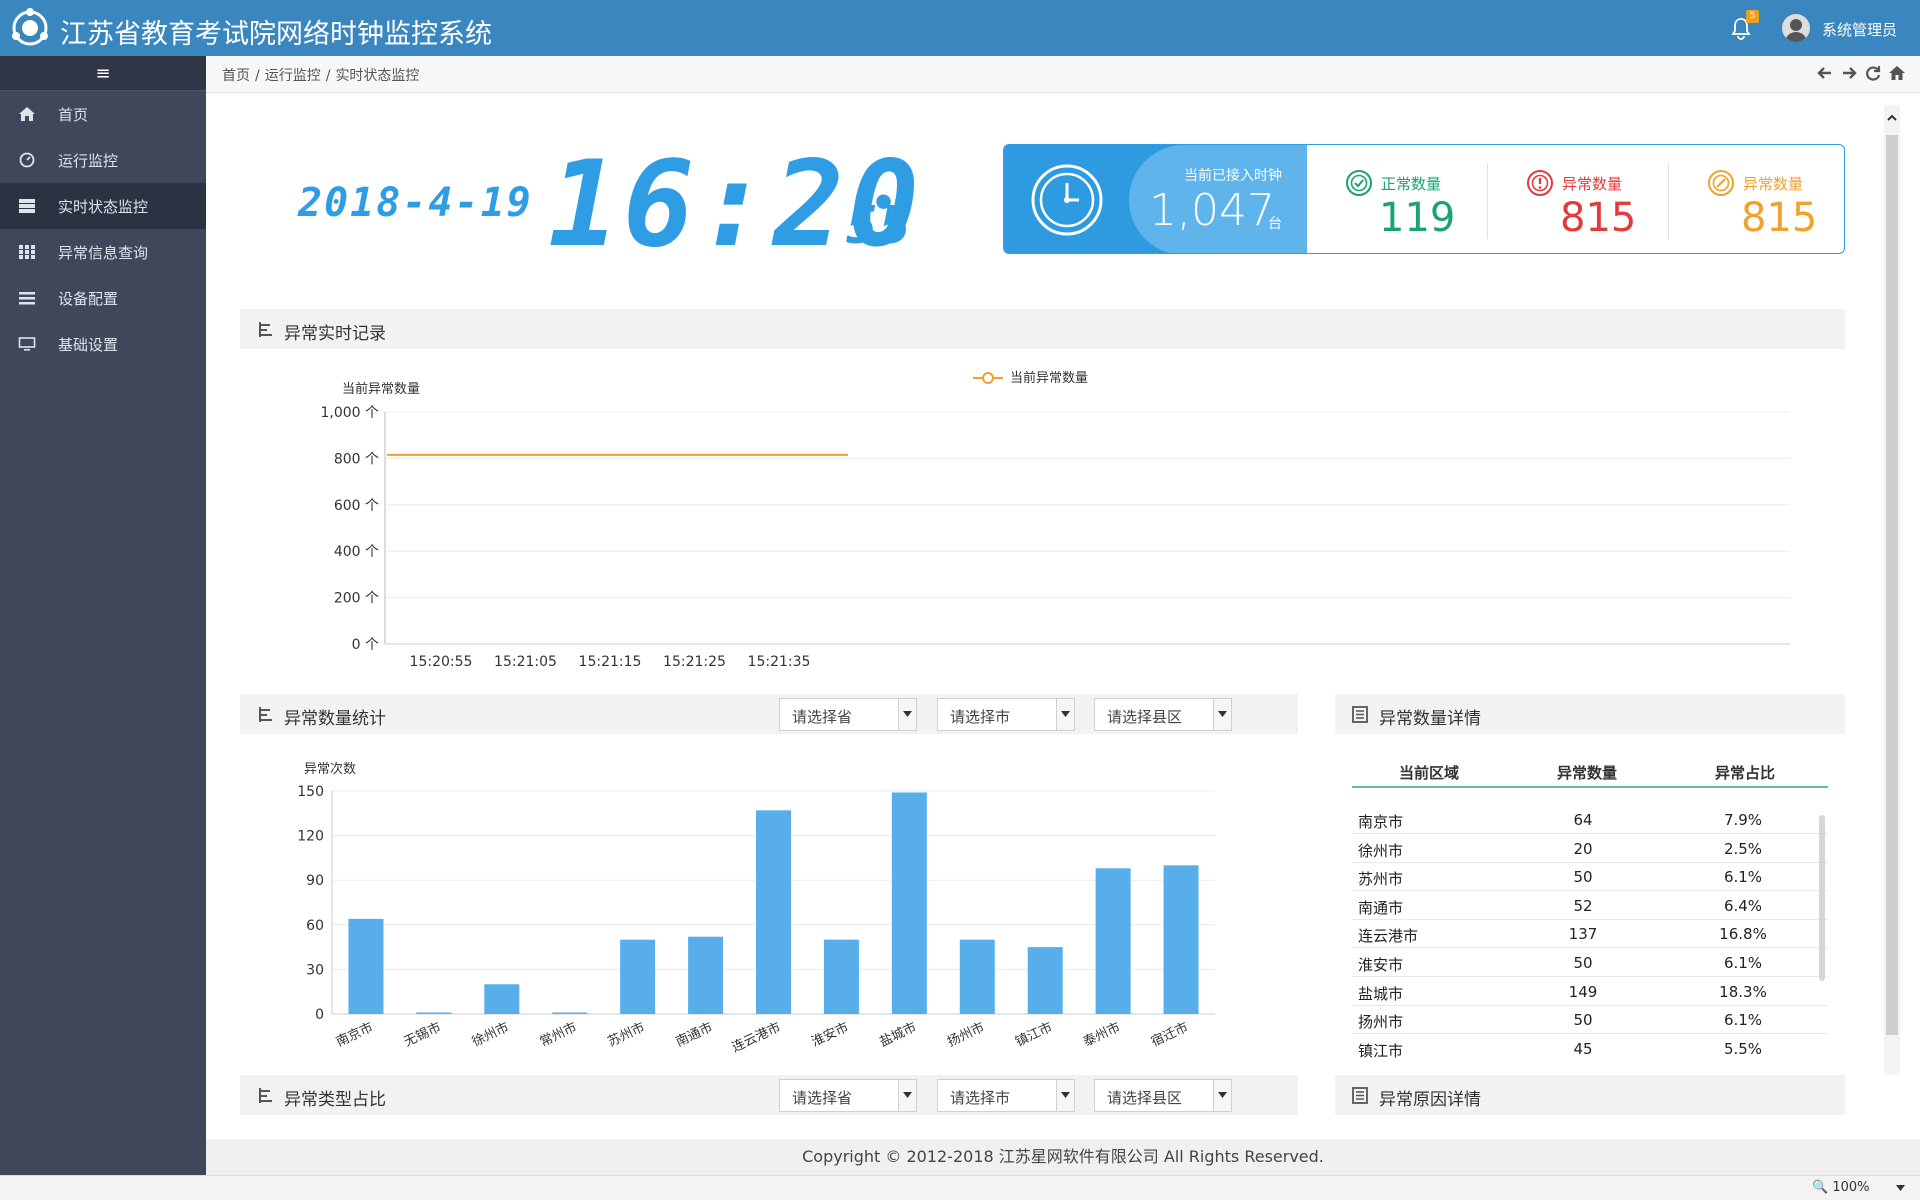  Describe the element at coordinates (1822, 898) in the screenshot. I see `table-scrollbar` at that location.